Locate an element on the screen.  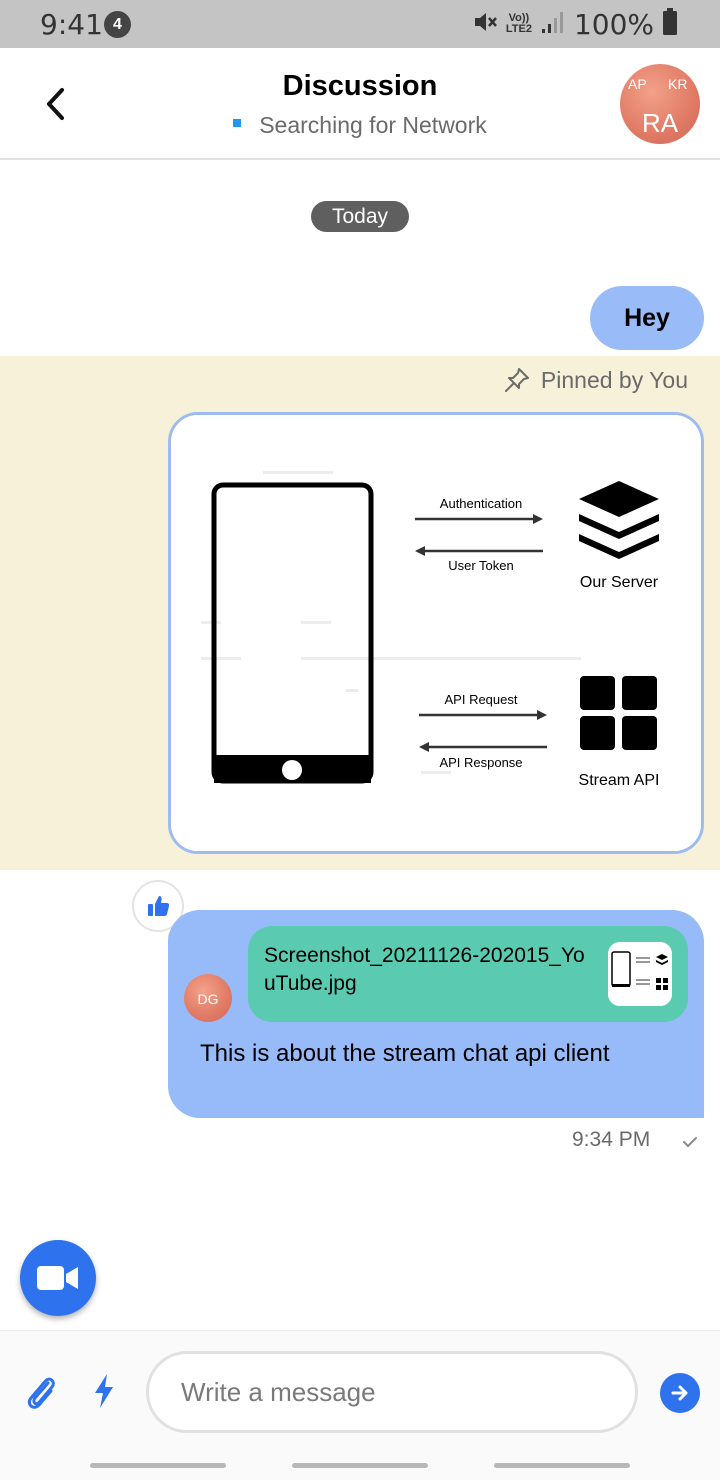
message-timestamp: 9:34 PM is located at coordinates (611, 1139).